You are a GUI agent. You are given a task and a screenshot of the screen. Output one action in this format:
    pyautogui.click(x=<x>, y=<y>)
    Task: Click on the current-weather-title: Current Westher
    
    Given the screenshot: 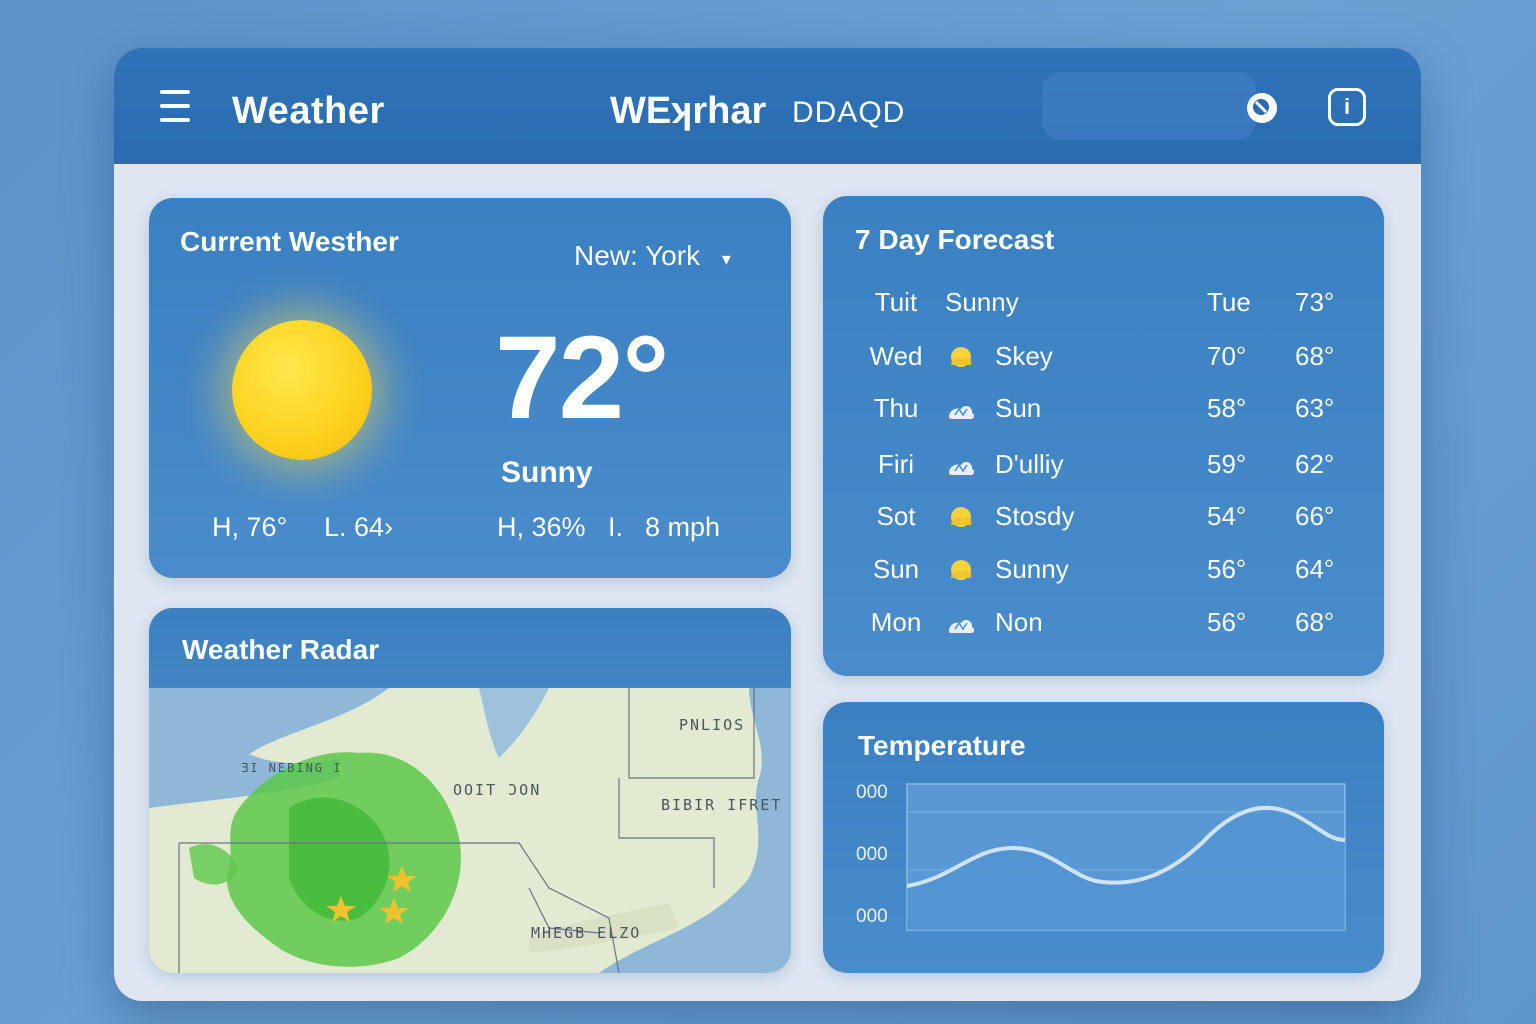 What is the action you would take?
    pyautogui.click(x=289, y=241)
    